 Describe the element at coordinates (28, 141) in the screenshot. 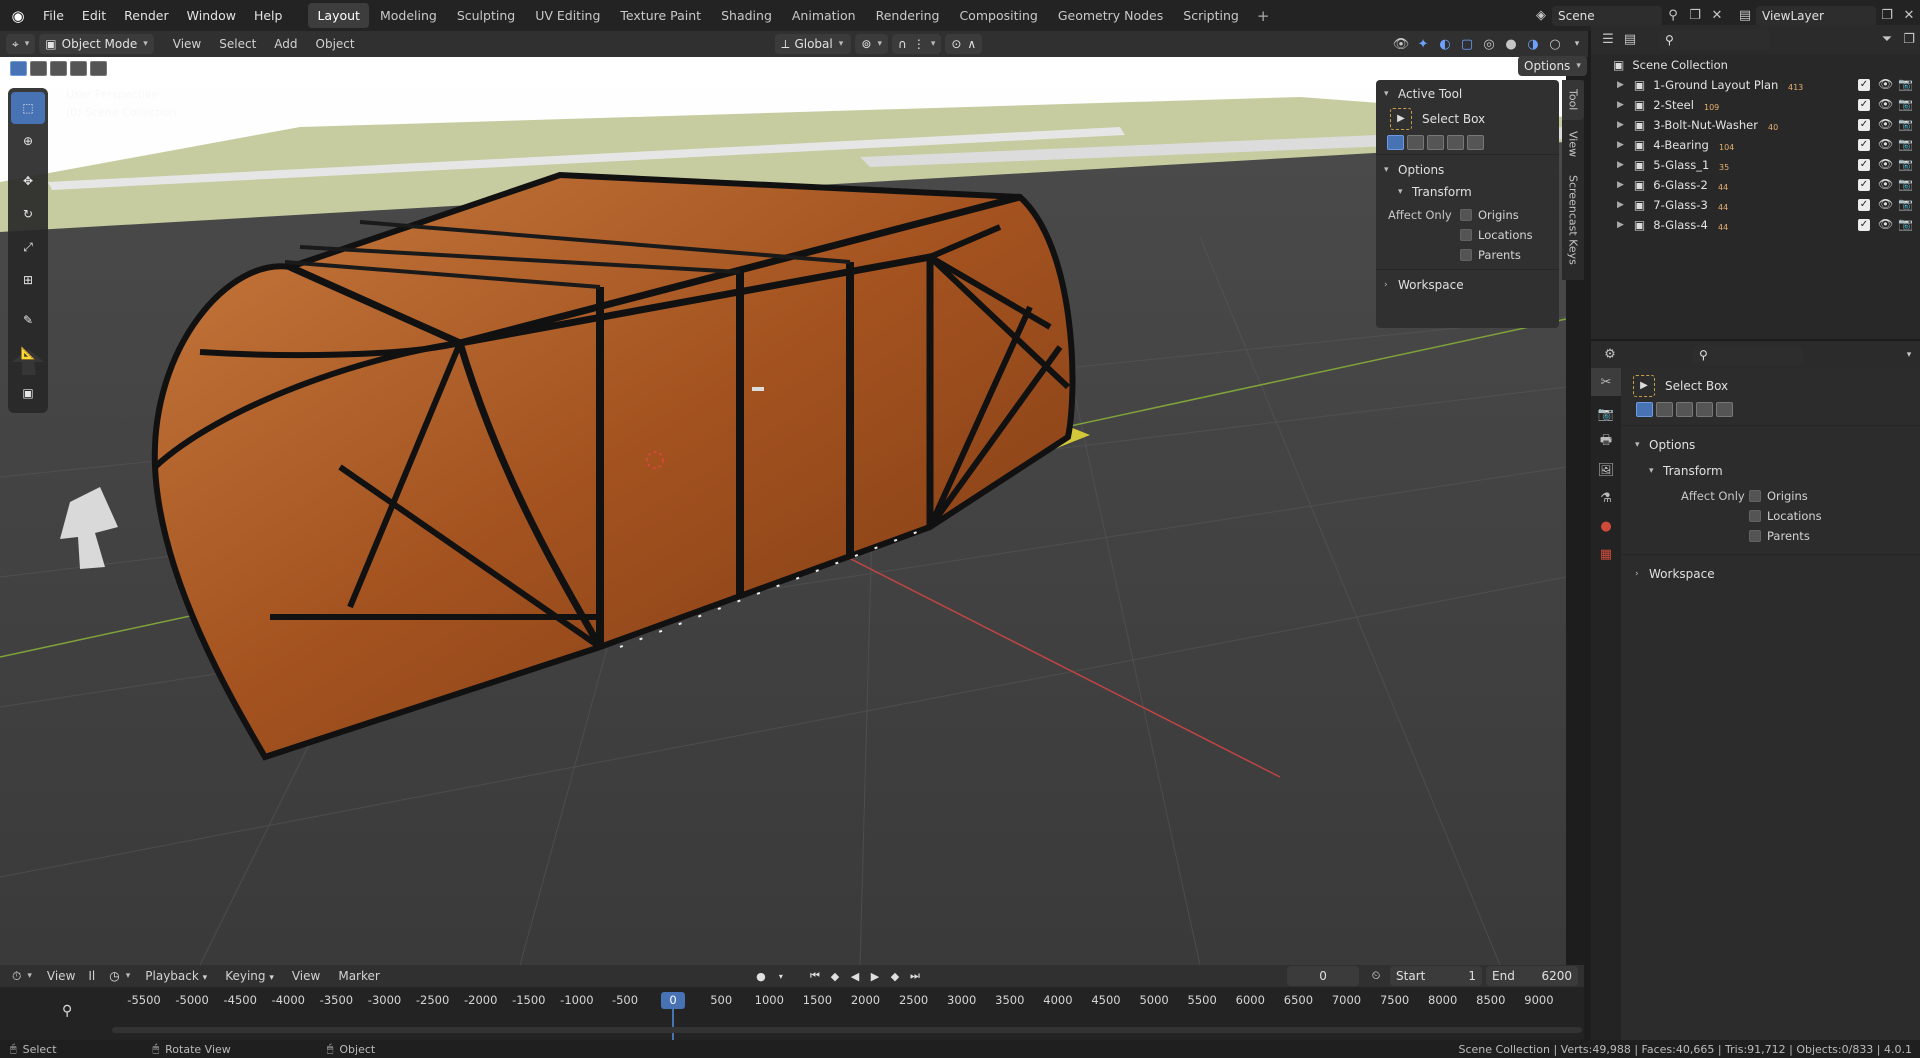

I see `cursor-tool-icon: ⊕` at that location.